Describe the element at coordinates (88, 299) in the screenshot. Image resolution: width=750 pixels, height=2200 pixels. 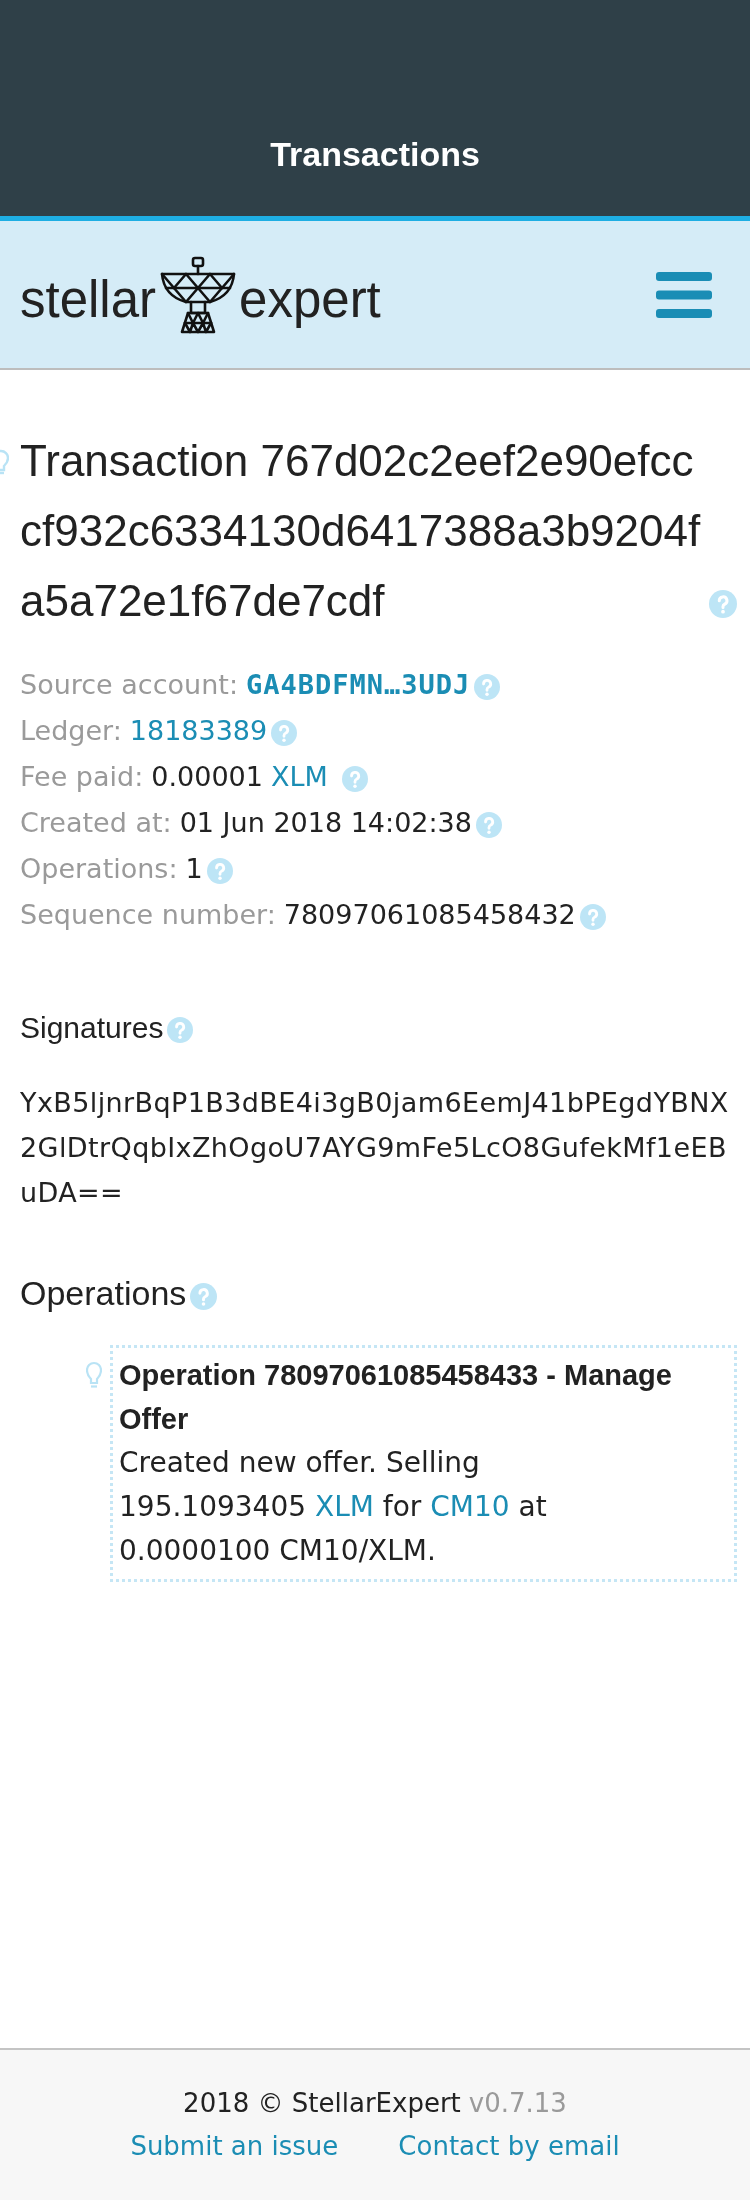
I see `logo-text: stellar` at that location.